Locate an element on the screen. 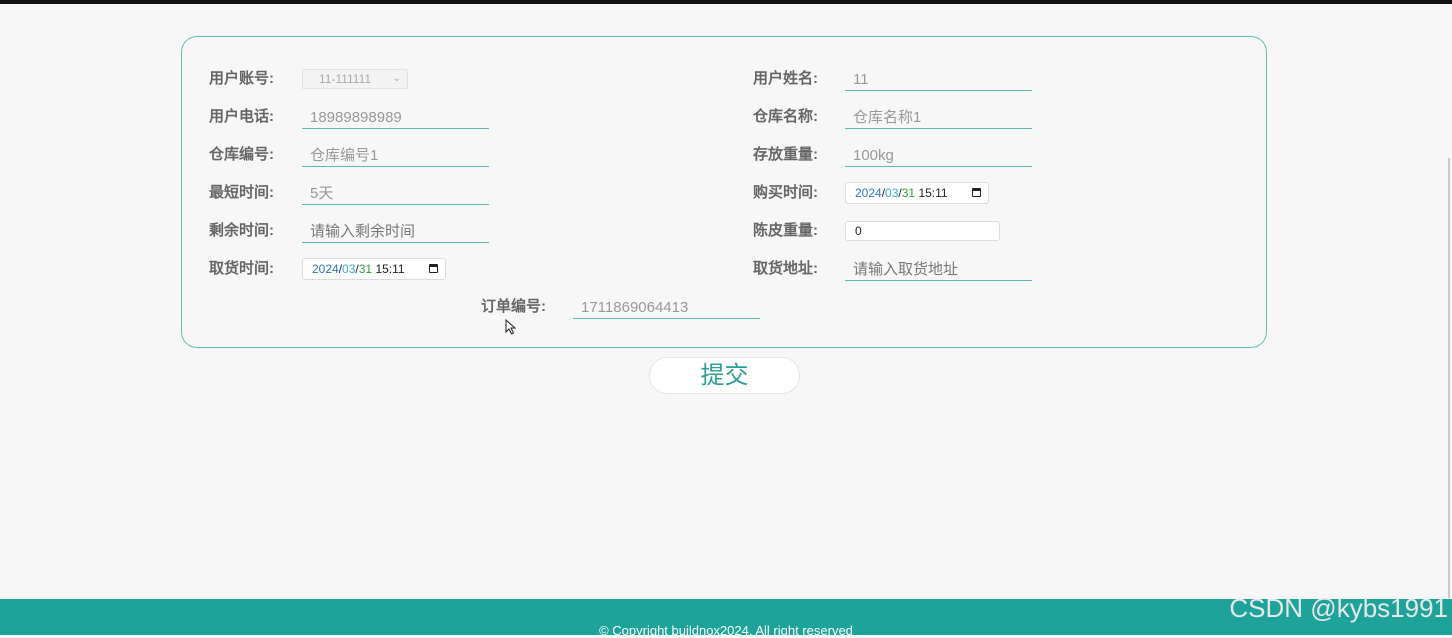 Image resolution: width=1452 pixels, height=638 pixels. pickup-month: 03 is located at coordinates (349, 269).